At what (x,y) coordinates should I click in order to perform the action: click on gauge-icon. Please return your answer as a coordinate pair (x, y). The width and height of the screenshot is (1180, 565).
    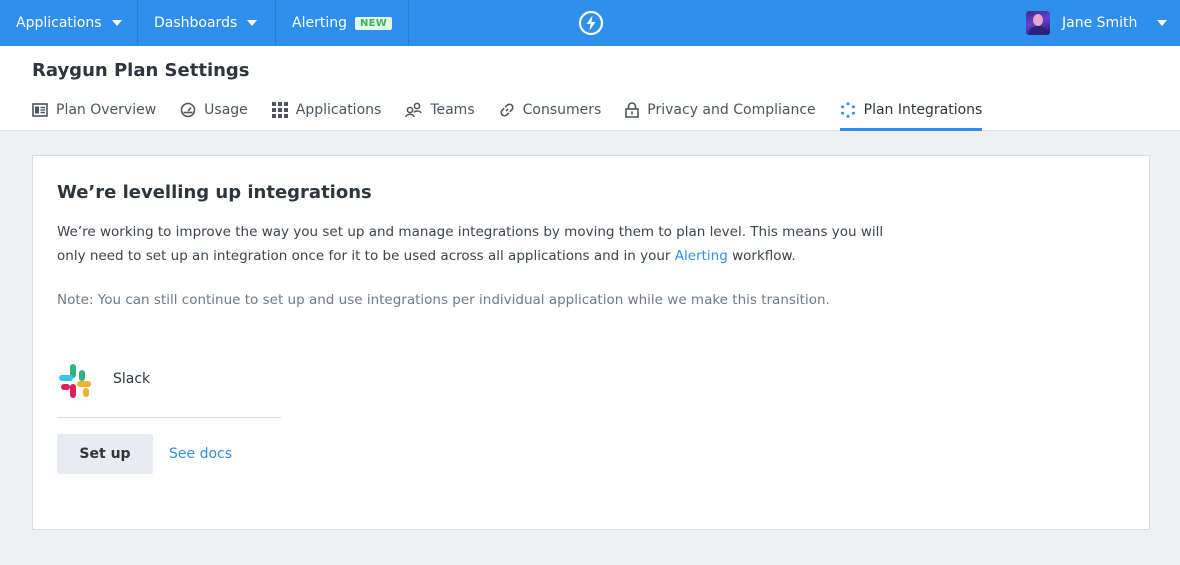
    Looking at the image, I should click on (188, 109).